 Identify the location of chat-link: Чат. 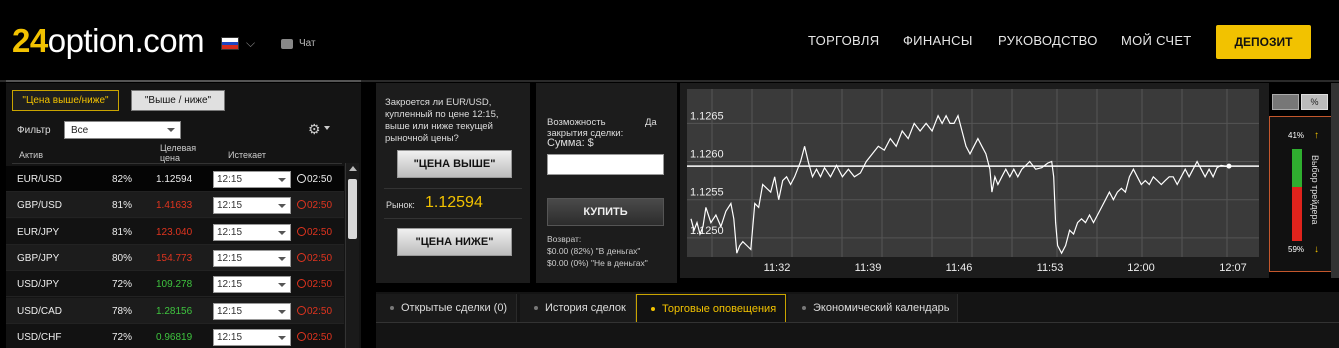
(298, 43).